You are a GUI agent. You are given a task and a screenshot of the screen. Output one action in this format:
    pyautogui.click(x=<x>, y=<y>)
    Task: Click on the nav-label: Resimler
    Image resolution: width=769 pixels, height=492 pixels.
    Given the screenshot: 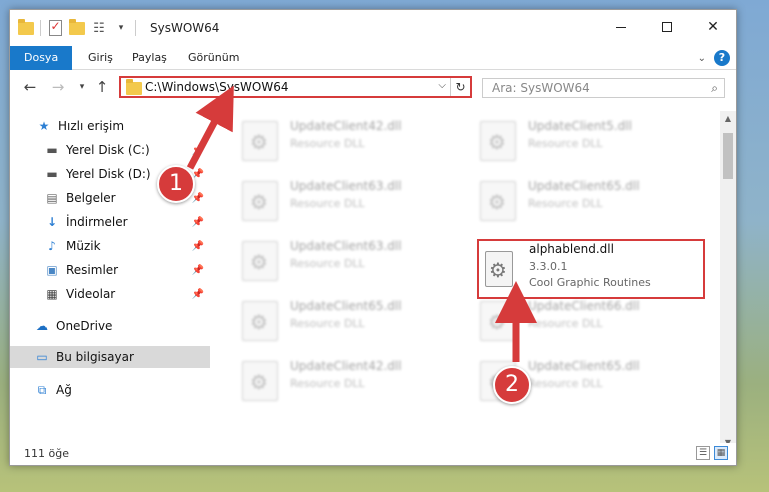 What is the action you would take?
    pyautogui.click(x=92, y=270)
    